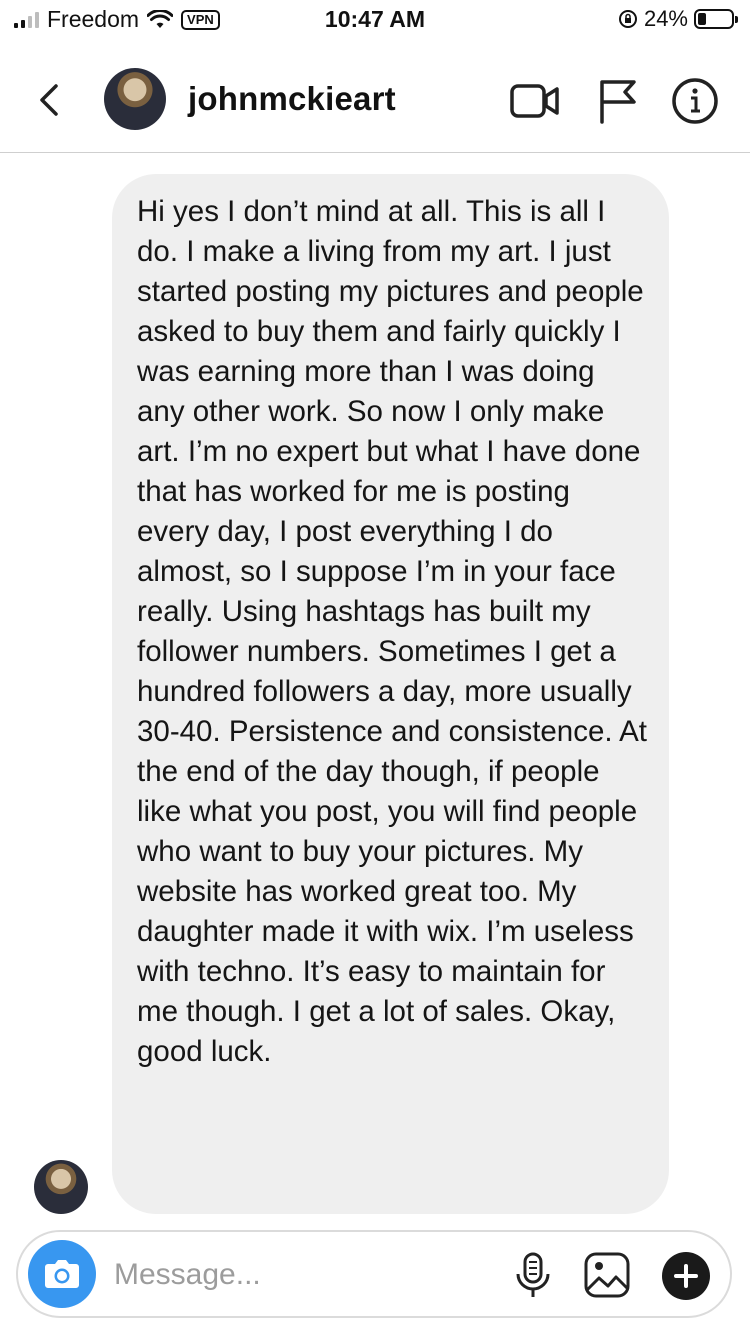 Image resolution: width=750 pixels, height=1334 pixels. Describe the element at coordinates (61, 1187) in the screenshot. I see `sender-avatar` at that location.